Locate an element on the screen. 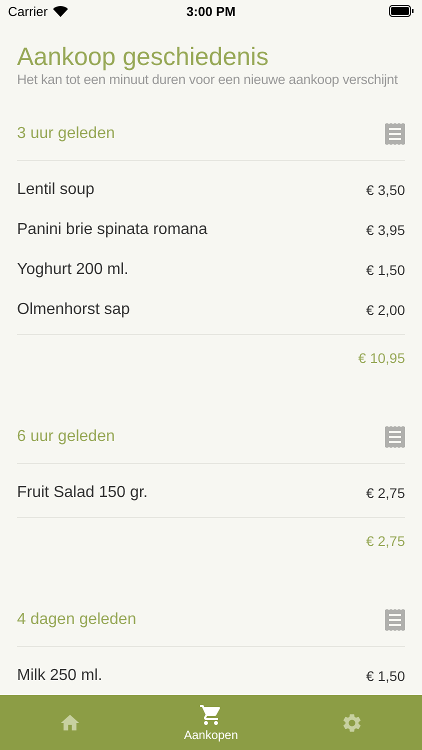 The image size is (422, 750). purchase-total: € 2,75 is located at coordinates (385, 541).